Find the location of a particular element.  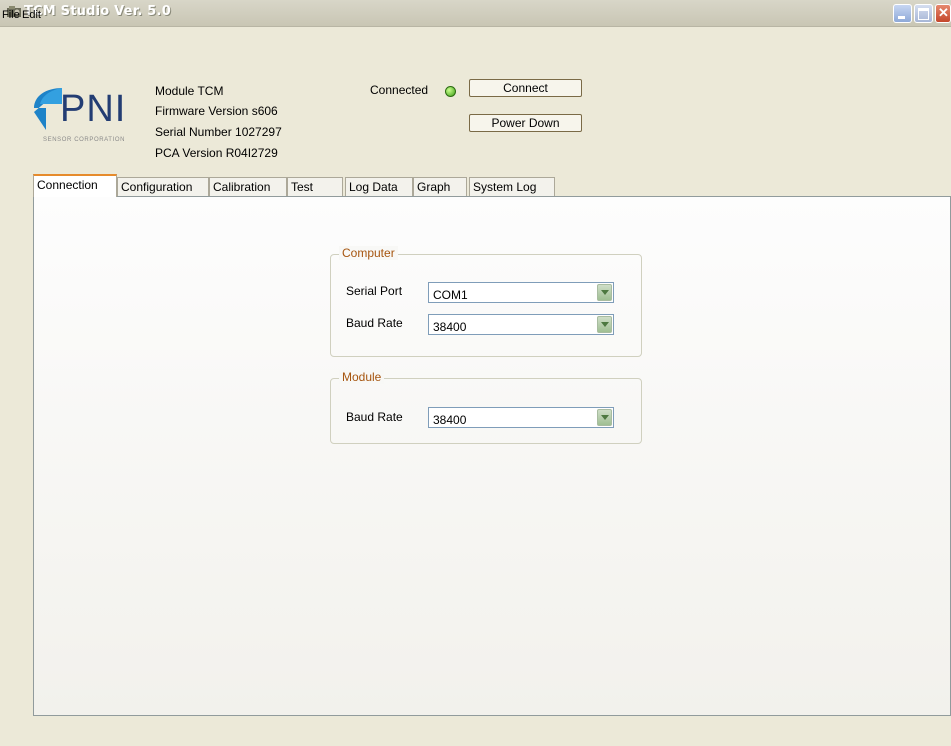

tab-configuration: Configuration is located at coordinates (163, 186).